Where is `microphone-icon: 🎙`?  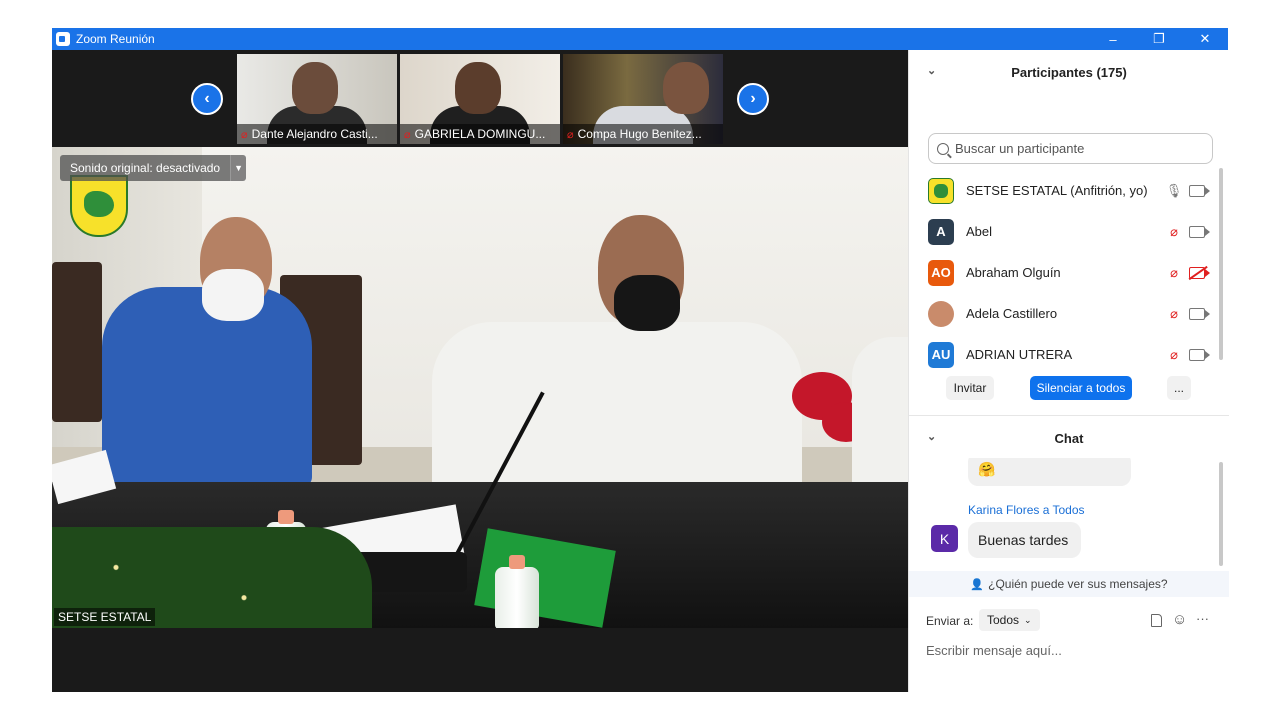
microphone-icon: 🎙 is located at coordinates (1174, 191).